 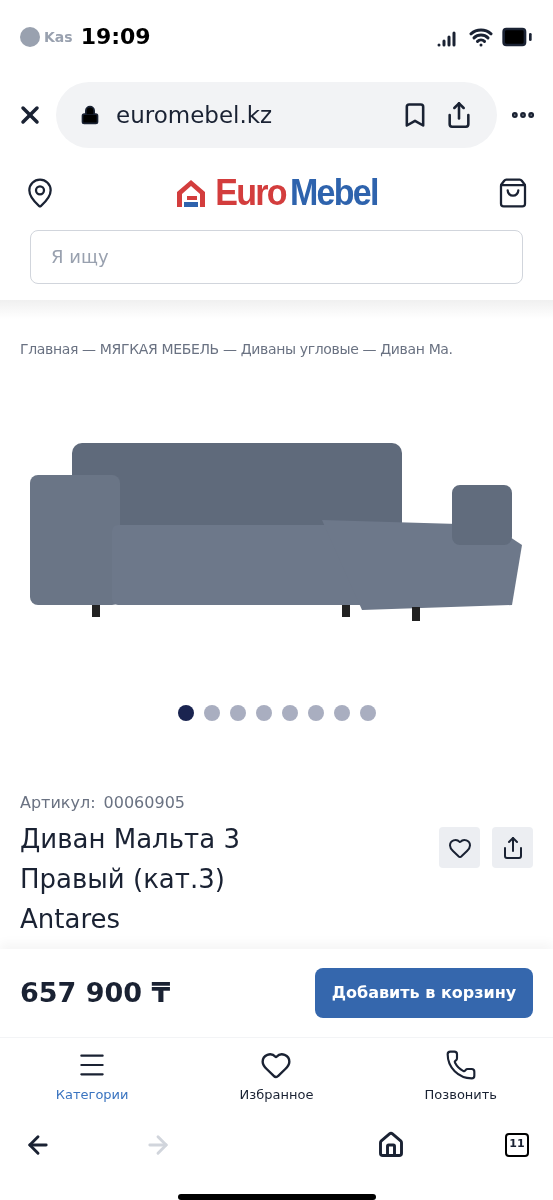 What do you see at coordinates (513, 192) in the screenshot?
I see `shopping-bag-icon` at bounding box center [513, 192].